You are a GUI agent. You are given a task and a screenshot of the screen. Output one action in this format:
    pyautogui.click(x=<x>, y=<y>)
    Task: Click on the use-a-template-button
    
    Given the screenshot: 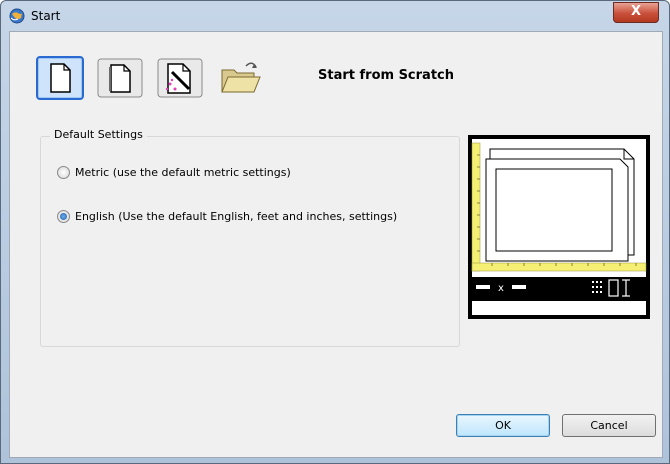 What is the action you would take?
    pyautogui.click(x=120, y=78)
    